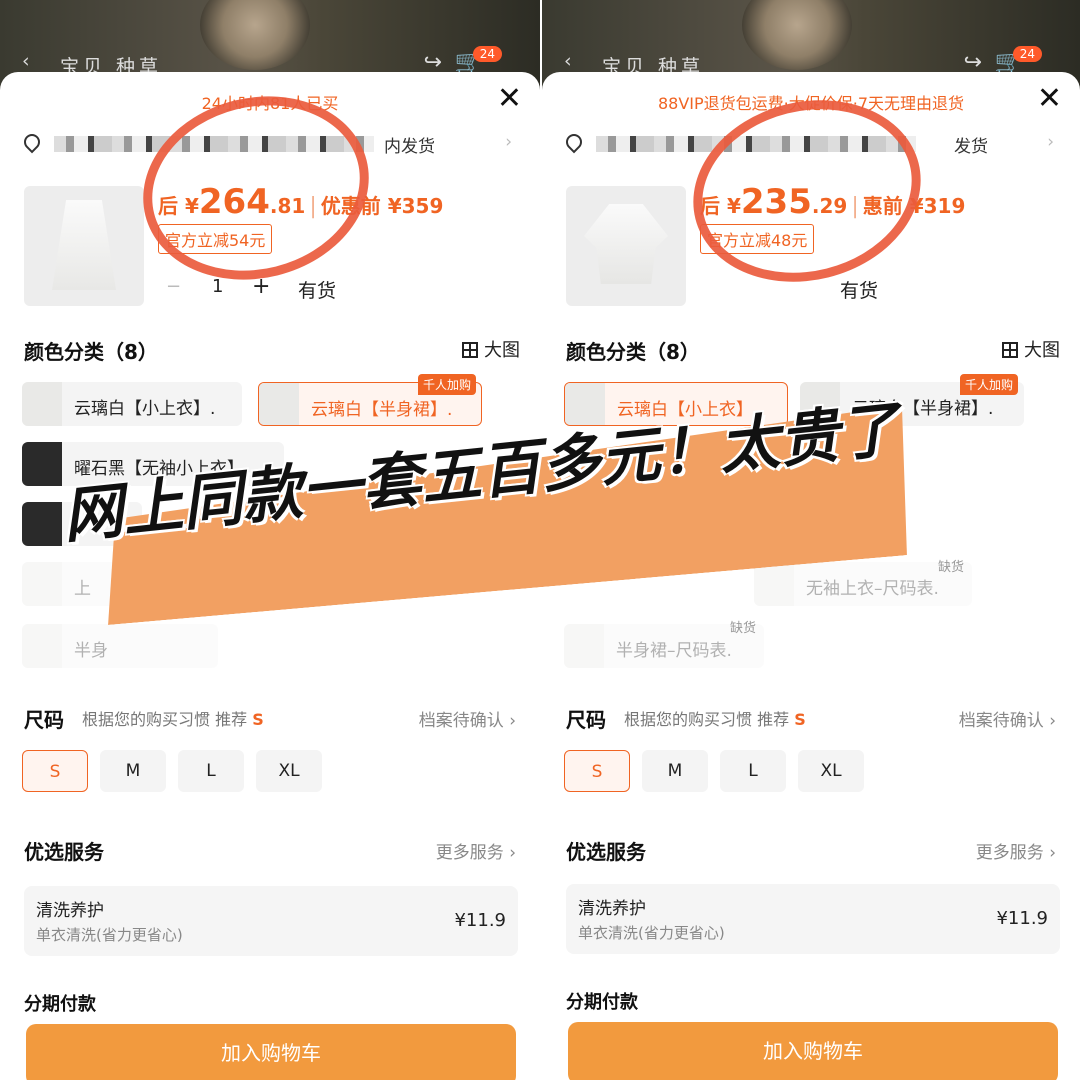  What do you see at coordinates (91, 651) in the screenshot?
I see `option-label: 半身` at bounding box center [91, 651].